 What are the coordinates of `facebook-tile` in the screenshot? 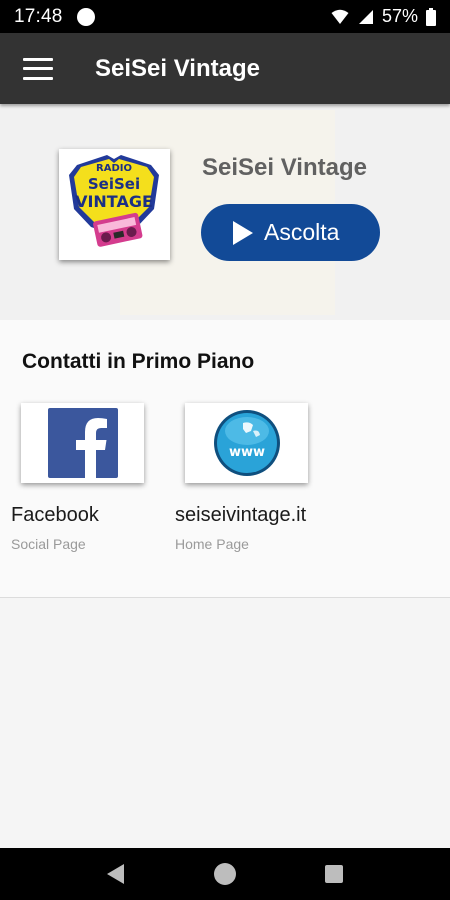 It's located at (82, 443).